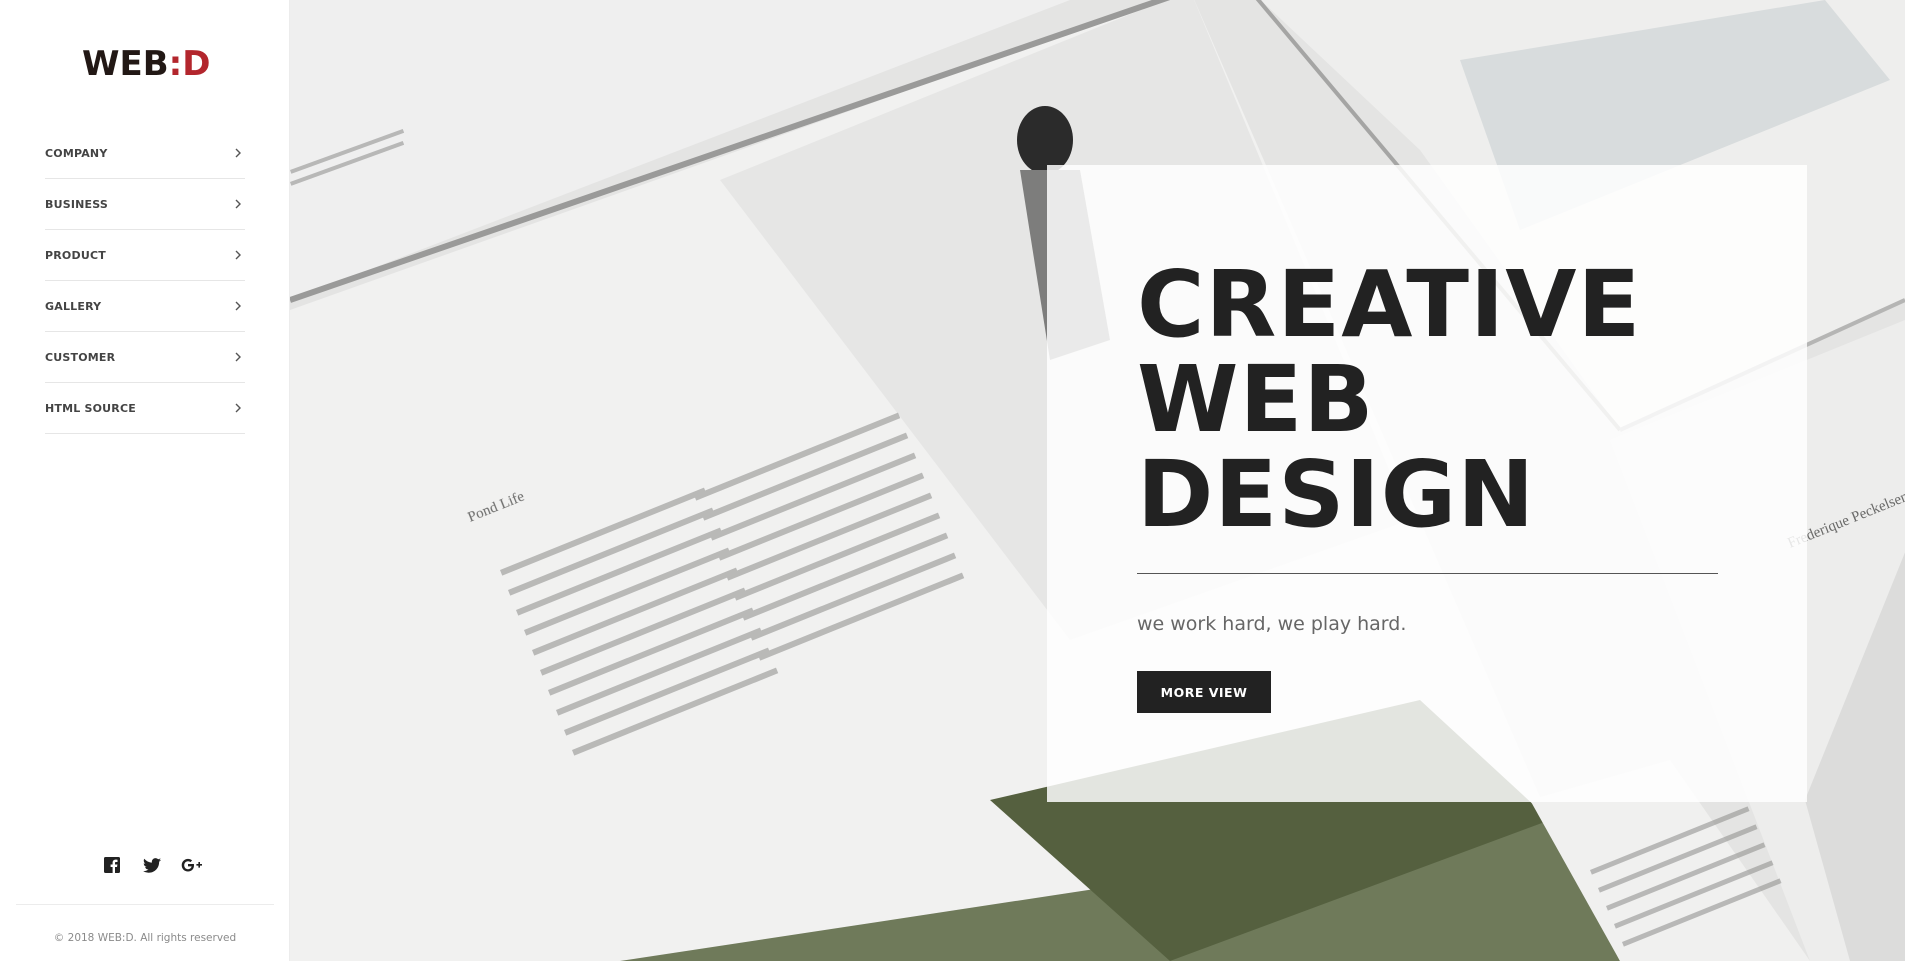  What do you see at coordinates (75, 255) in the screenshot?
I see `nav-item-label: PRODUCT` at bounding box center [75, 255].